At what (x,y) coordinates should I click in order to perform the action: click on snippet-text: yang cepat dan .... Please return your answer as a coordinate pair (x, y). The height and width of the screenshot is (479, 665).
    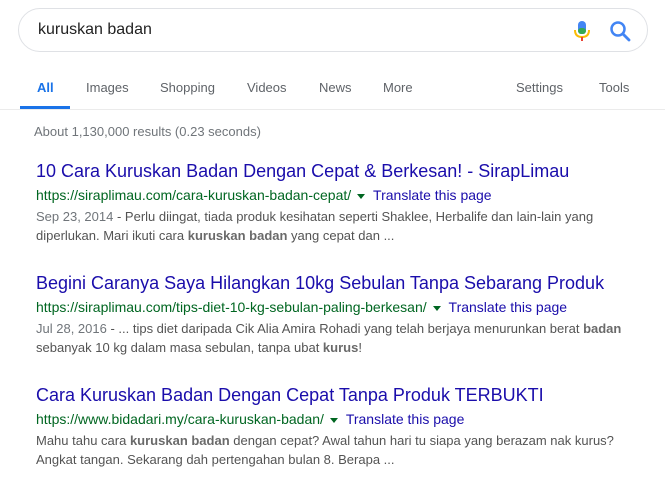
    Looking at the image, I should click on (341, 235).